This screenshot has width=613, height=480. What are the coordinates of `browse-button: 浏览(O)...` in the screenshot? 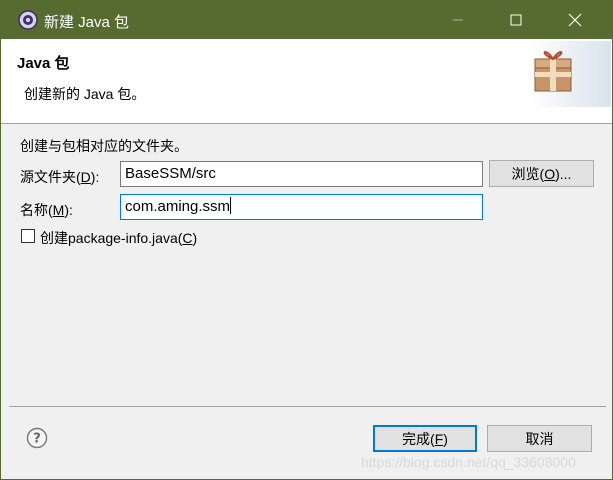 It's located at (541, 173).